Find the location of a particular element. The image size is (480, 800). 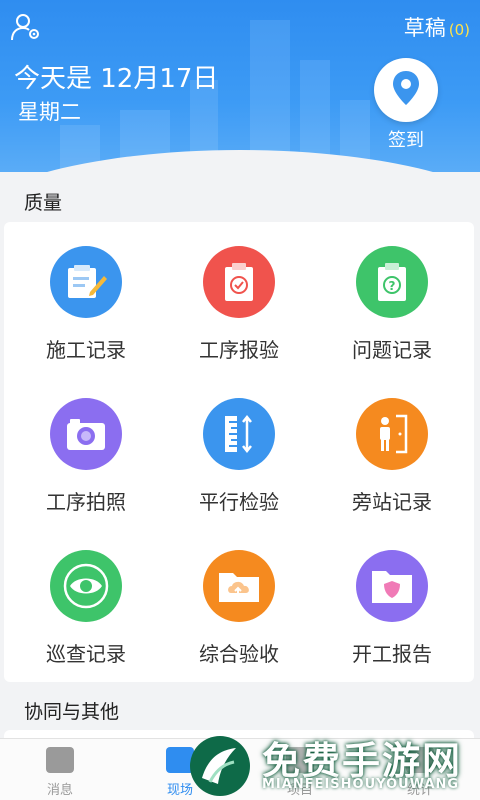

grid-item-side-station-record: 旁站记录 is located at coordinates (392, 449).